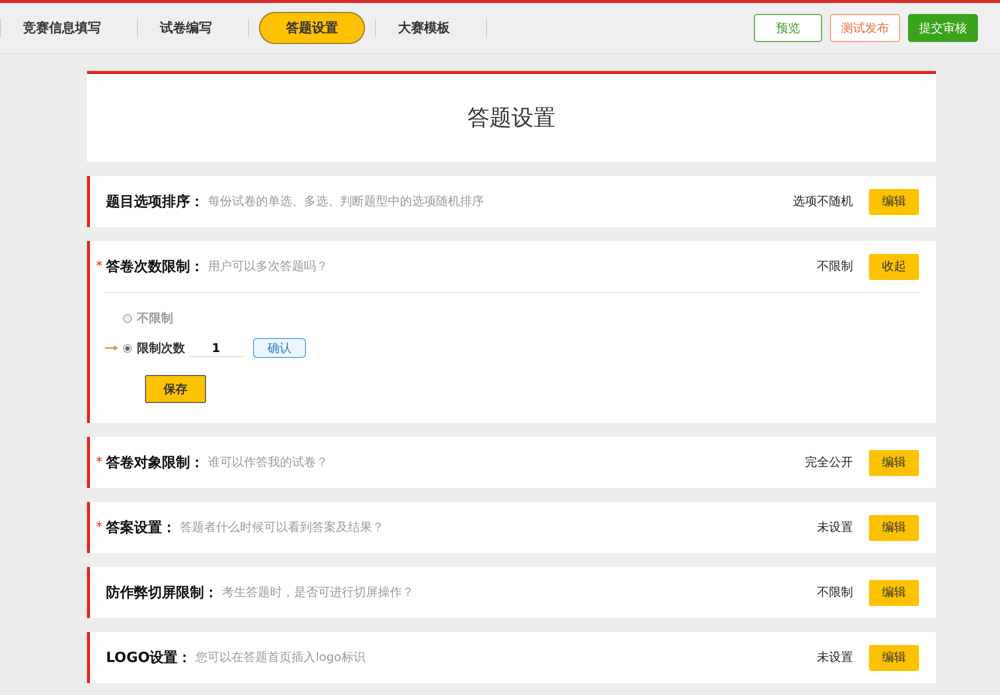 This screenshot has width=1000, height=695. What do you see at coordinates (312, 28) in the screenshot?
I see `tab: 答题设置` at bounding box center [312, 28].